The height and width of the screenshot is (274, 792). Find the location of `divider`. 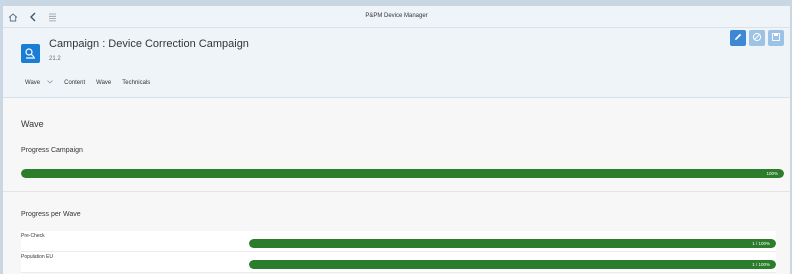

divider is located at coordinates (396, 191).